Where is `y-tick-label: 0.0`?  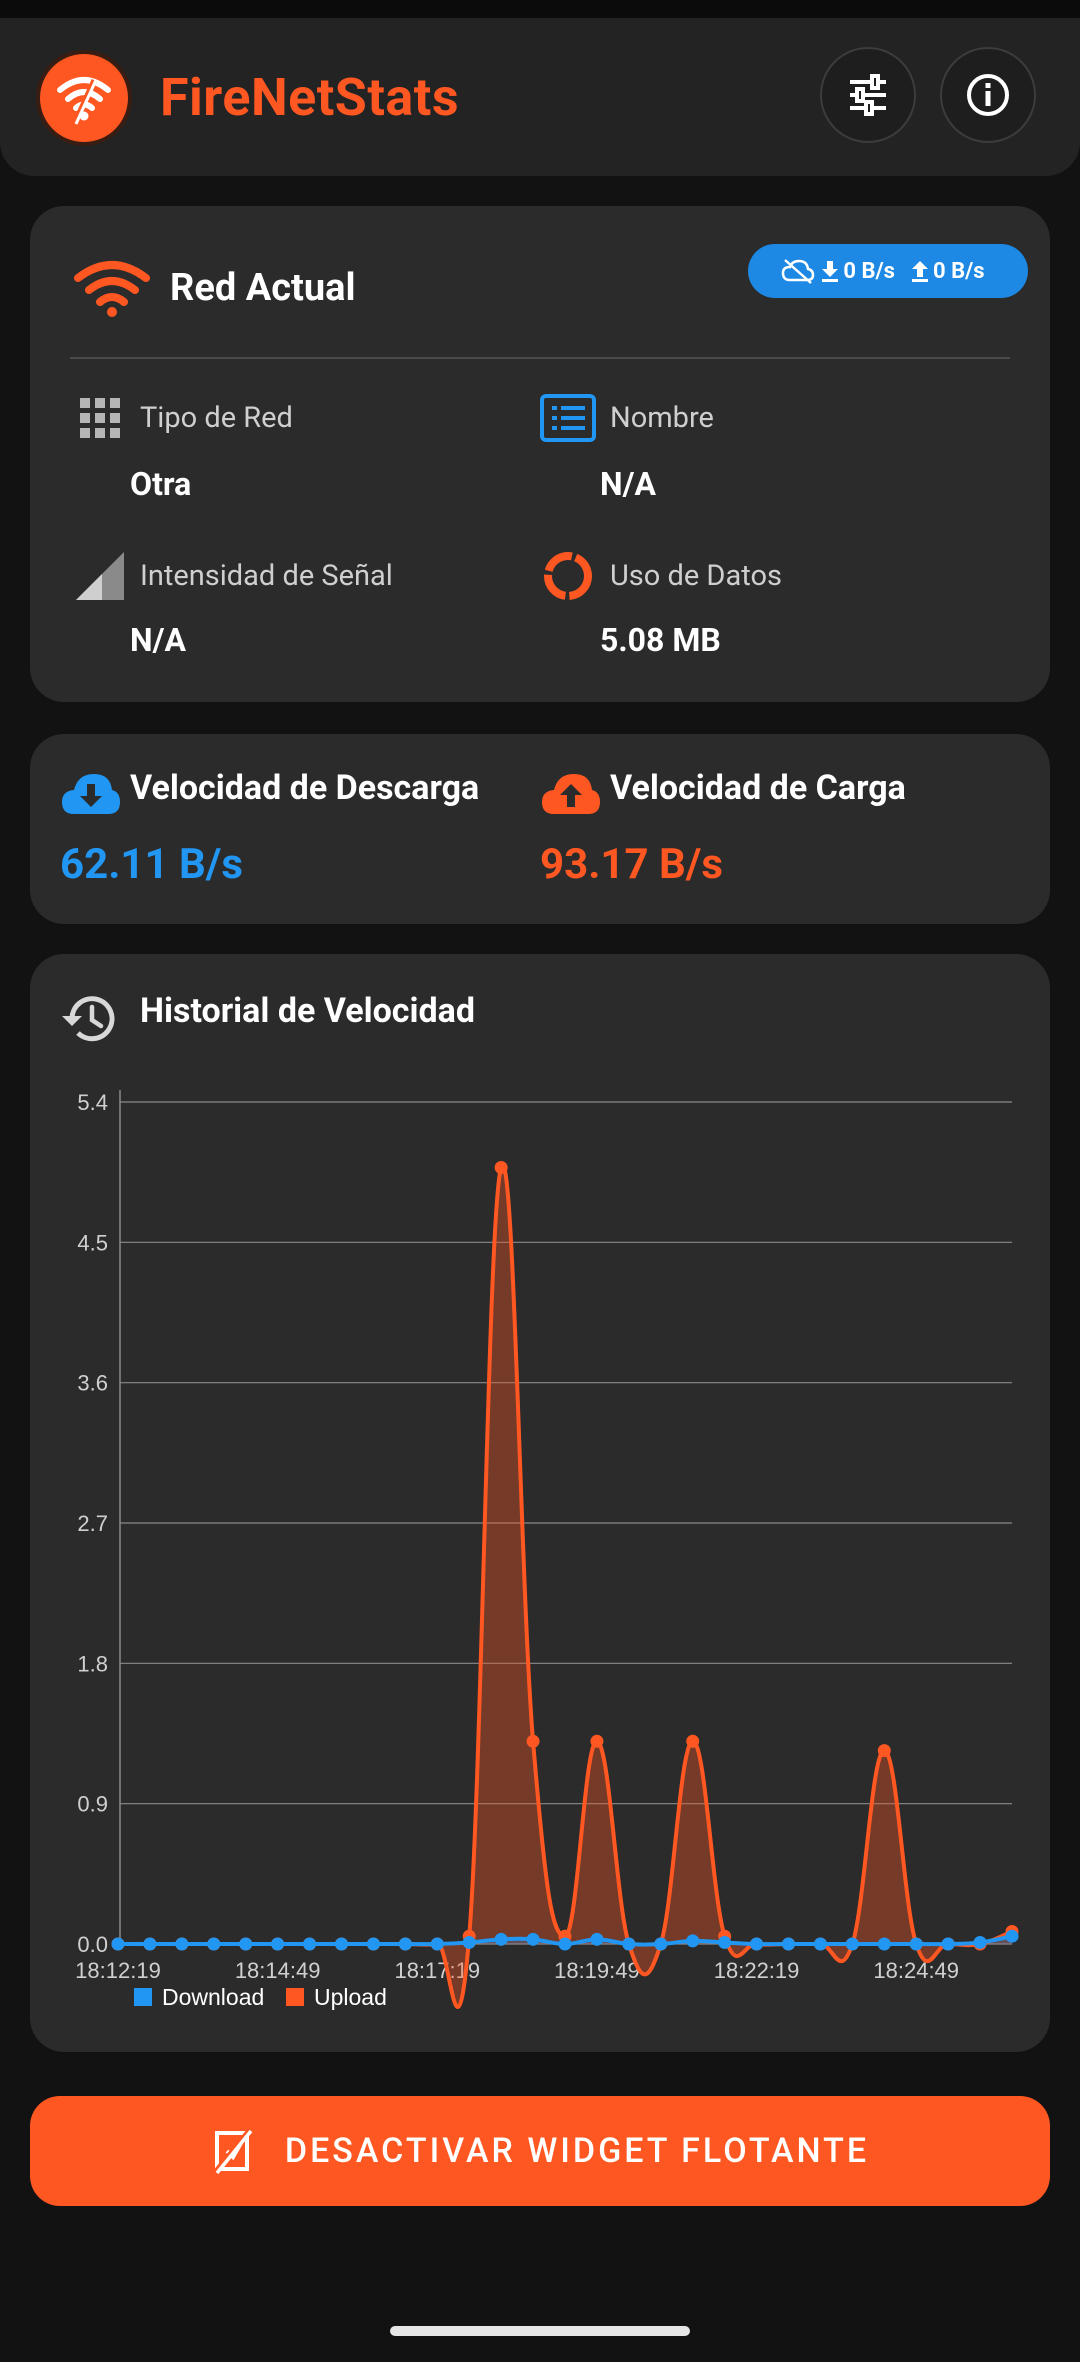 y-tick-label: 0.0 is located at coordinates (92, 1944).